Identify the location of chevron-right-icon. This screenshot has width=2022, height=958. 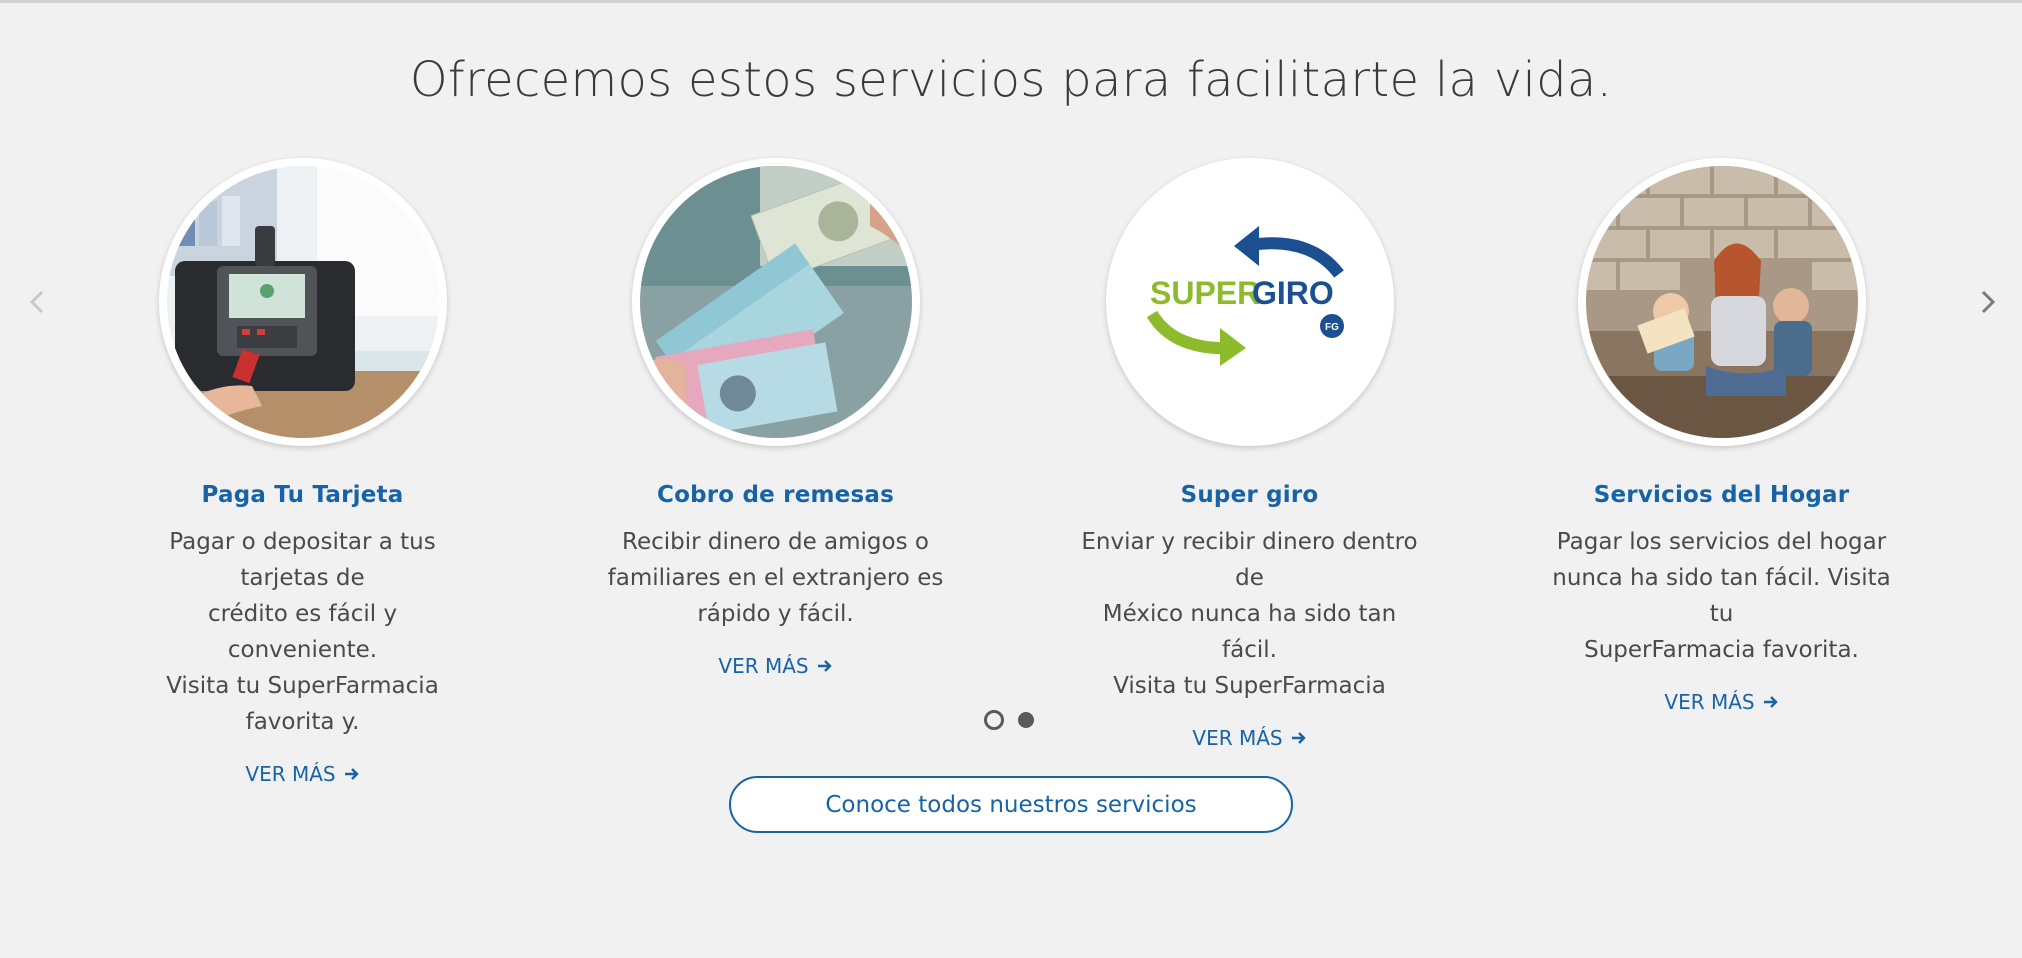
(1988, 302).